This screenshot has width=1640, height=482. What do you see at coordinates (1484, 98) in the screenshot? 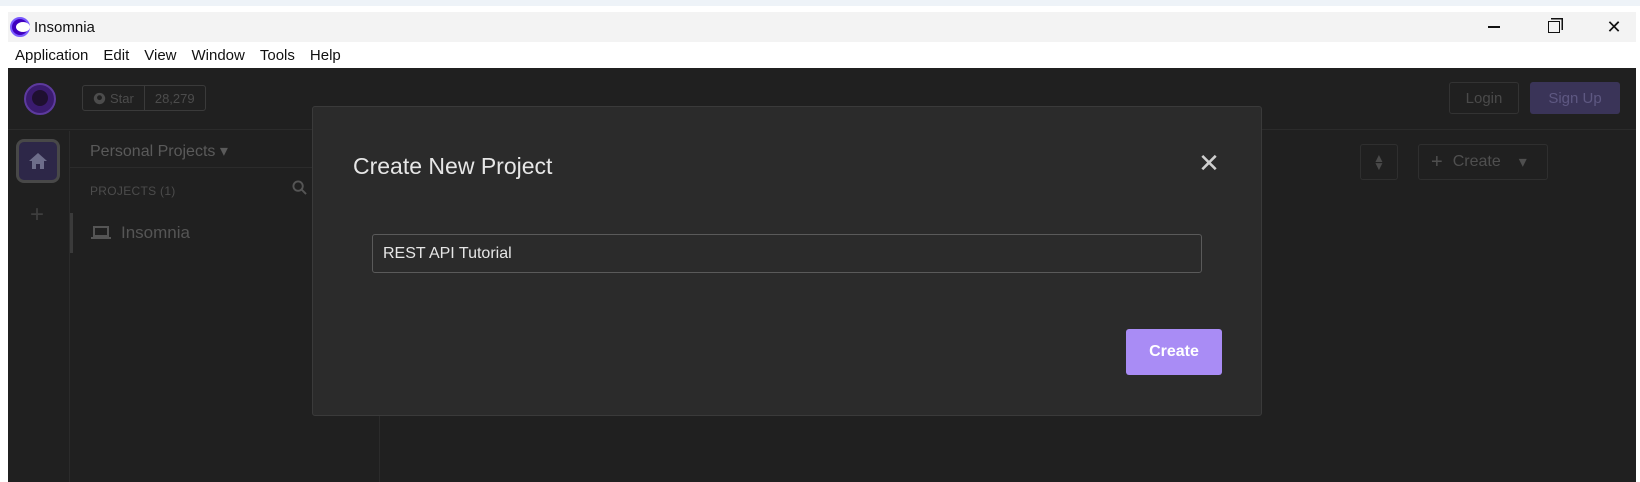
I see `login-button: Login` at bounding box center [1484, 98].